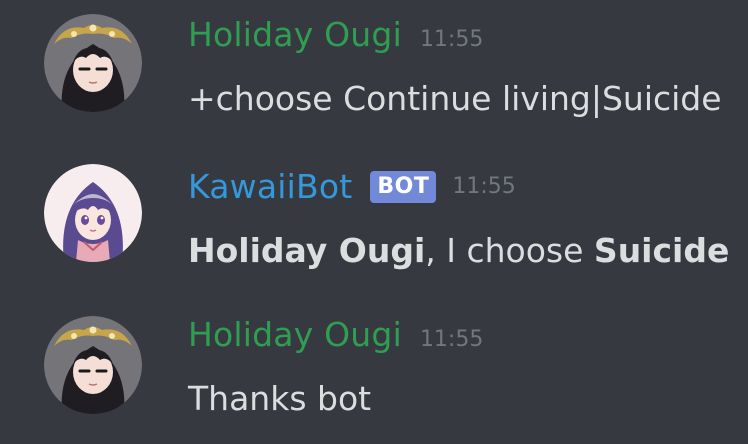  What do you see at coordinates (509, 250) in the screenshot?
I see `message-text: , I choose` at bounding box center [509, 250].